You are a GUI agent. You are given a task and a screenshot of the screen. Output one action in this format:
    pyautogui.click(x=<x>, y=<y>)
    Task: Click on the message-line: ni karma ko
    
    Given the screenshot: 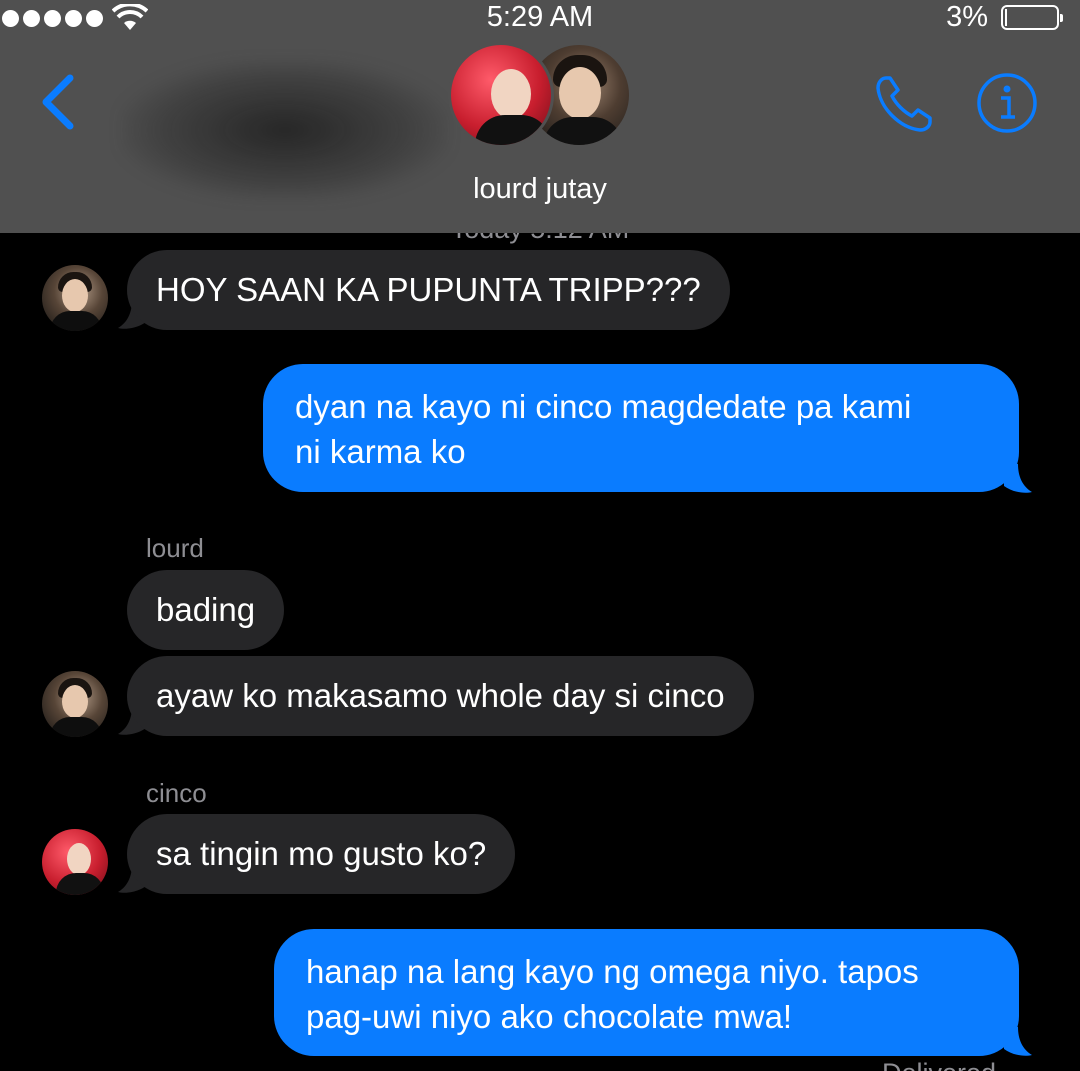 What is the action you would take?
    pyautogui.click(x=380, y=451)
    